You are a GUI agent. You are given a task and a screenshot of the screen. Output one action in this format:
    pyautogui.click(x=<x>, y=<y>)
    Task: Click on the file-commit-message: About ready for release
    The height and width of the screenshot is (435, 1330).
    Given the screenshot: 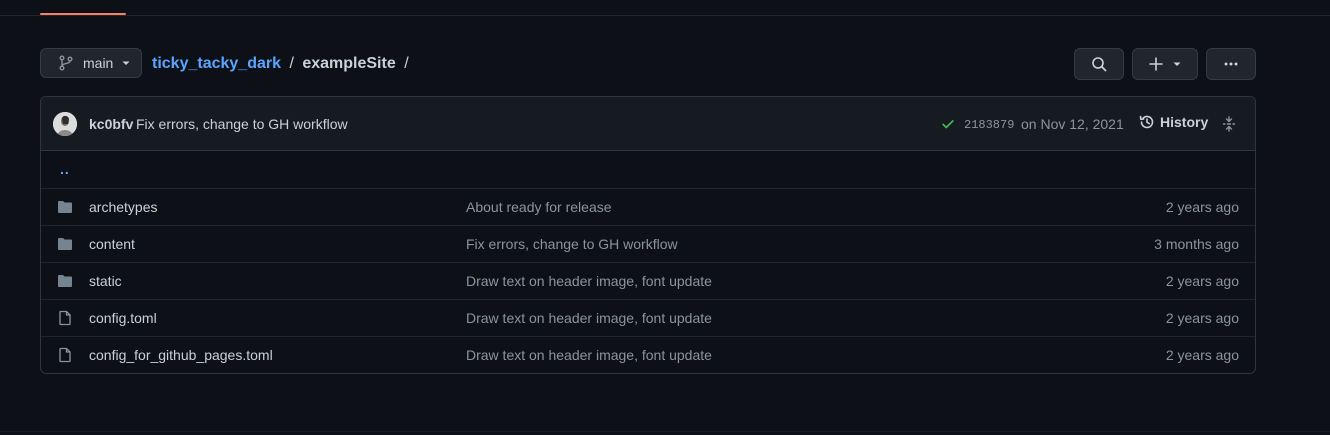 What is the action you would take?
    pyautogui.click(x=539, y=207)
    